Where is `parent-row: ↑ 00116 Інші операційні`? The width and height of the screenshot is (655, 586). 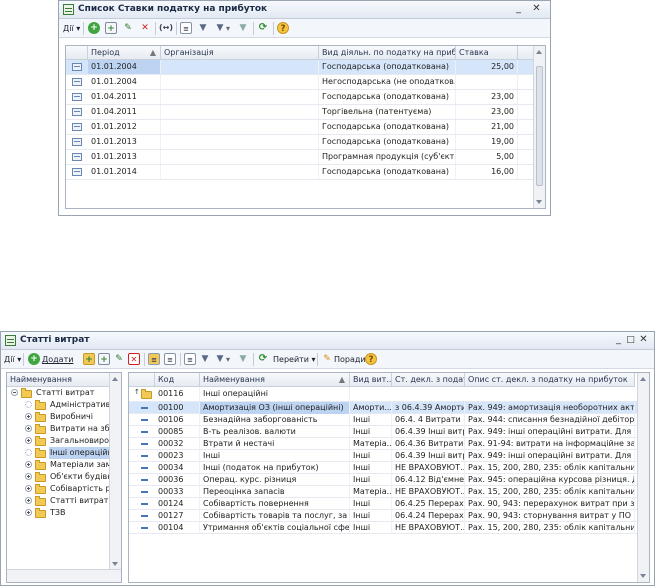
parent-row: ↑ 00116 Інші операційні is located at coordinates (389, 394).